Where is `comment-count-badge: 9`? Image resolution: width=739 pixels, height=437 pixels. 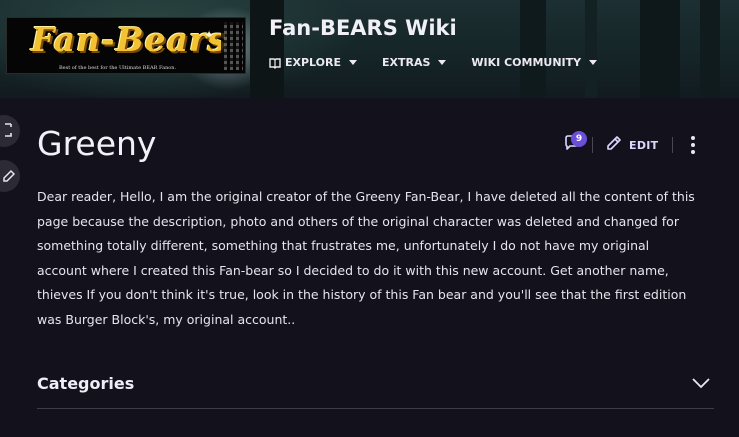
comment-count-badge: 9 is located at coordinates (579, 139).